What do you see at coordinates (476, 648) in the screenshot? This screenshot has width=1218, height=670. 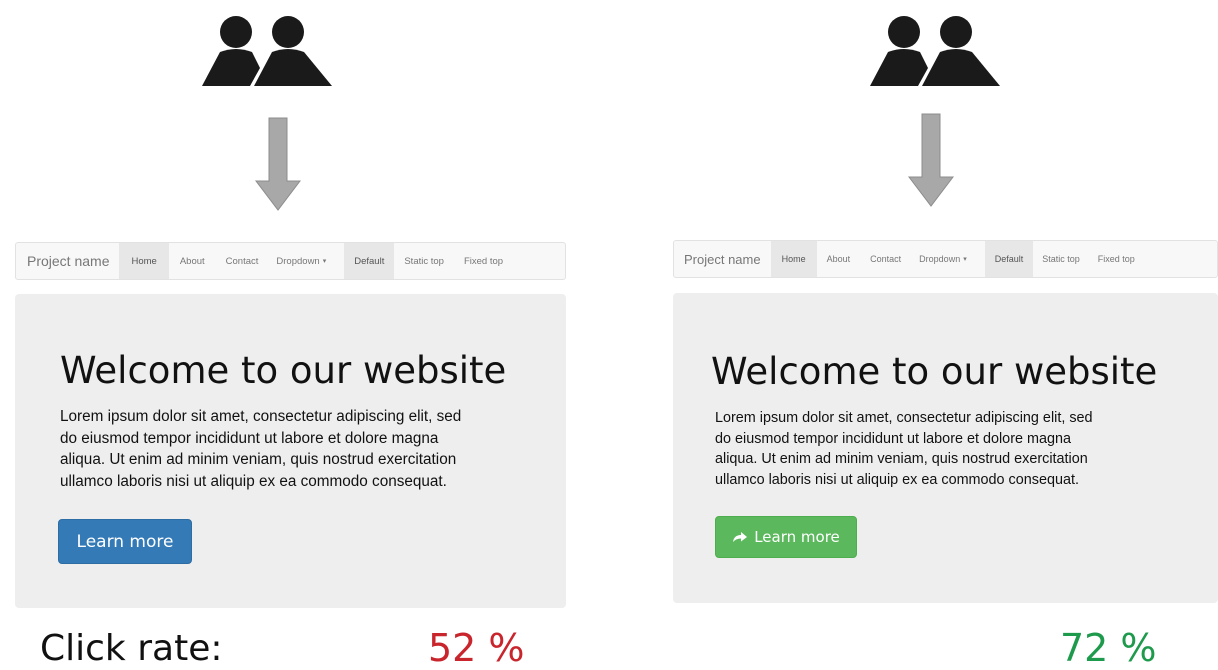 I see `rate-a: 52 %` at bounding box center [476, 648].